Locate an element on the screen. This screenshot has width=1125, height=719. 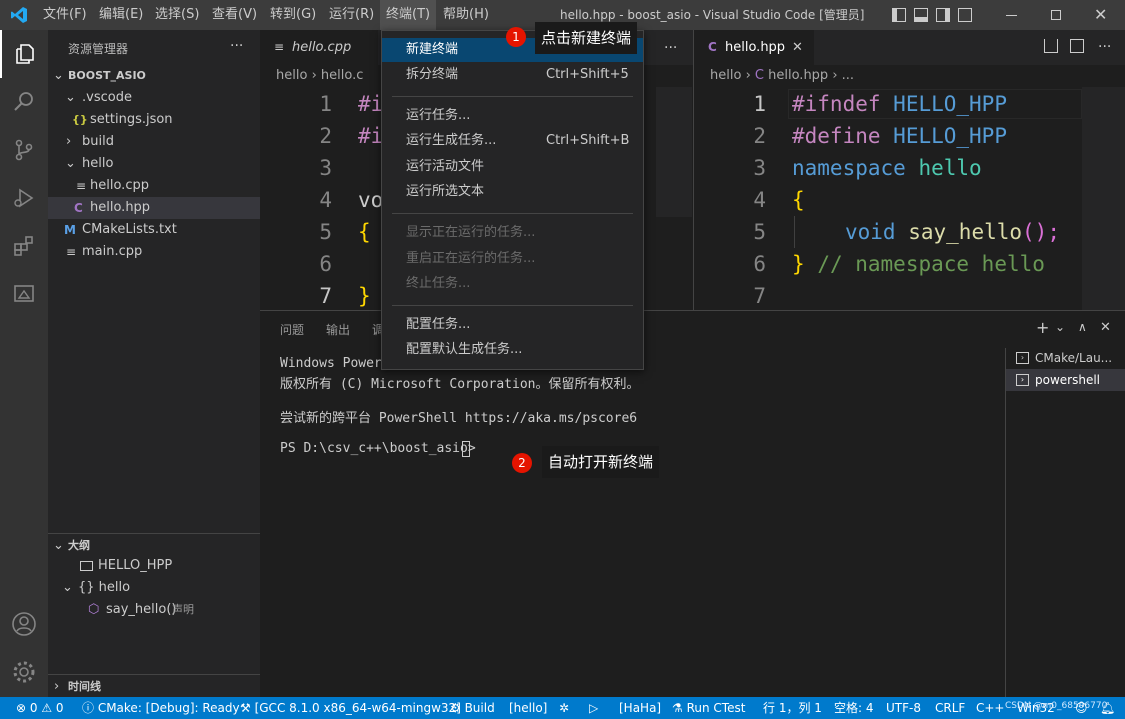
code-line: namespace hello is located at coordinates (887, 168).